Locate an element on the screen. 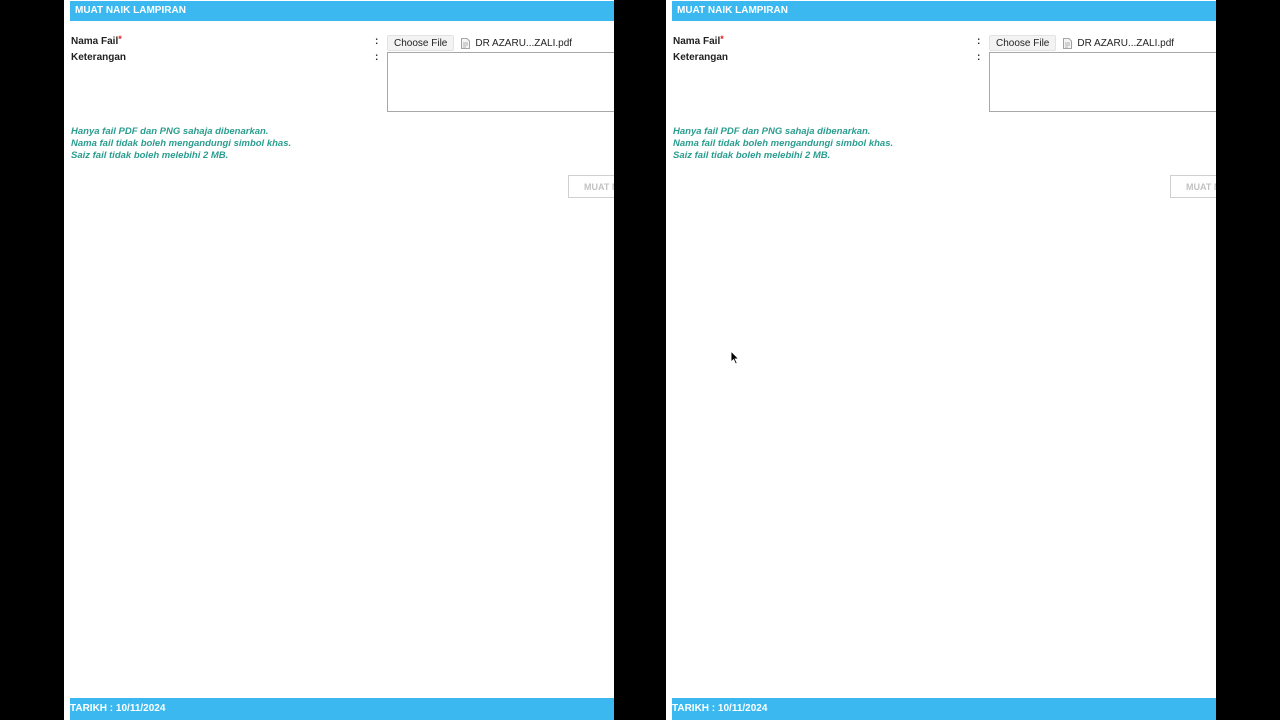 Image resolution: width=1280 pixels, height=720 pixels. mouse-cursor-icon is located at coordinates (735, 357).